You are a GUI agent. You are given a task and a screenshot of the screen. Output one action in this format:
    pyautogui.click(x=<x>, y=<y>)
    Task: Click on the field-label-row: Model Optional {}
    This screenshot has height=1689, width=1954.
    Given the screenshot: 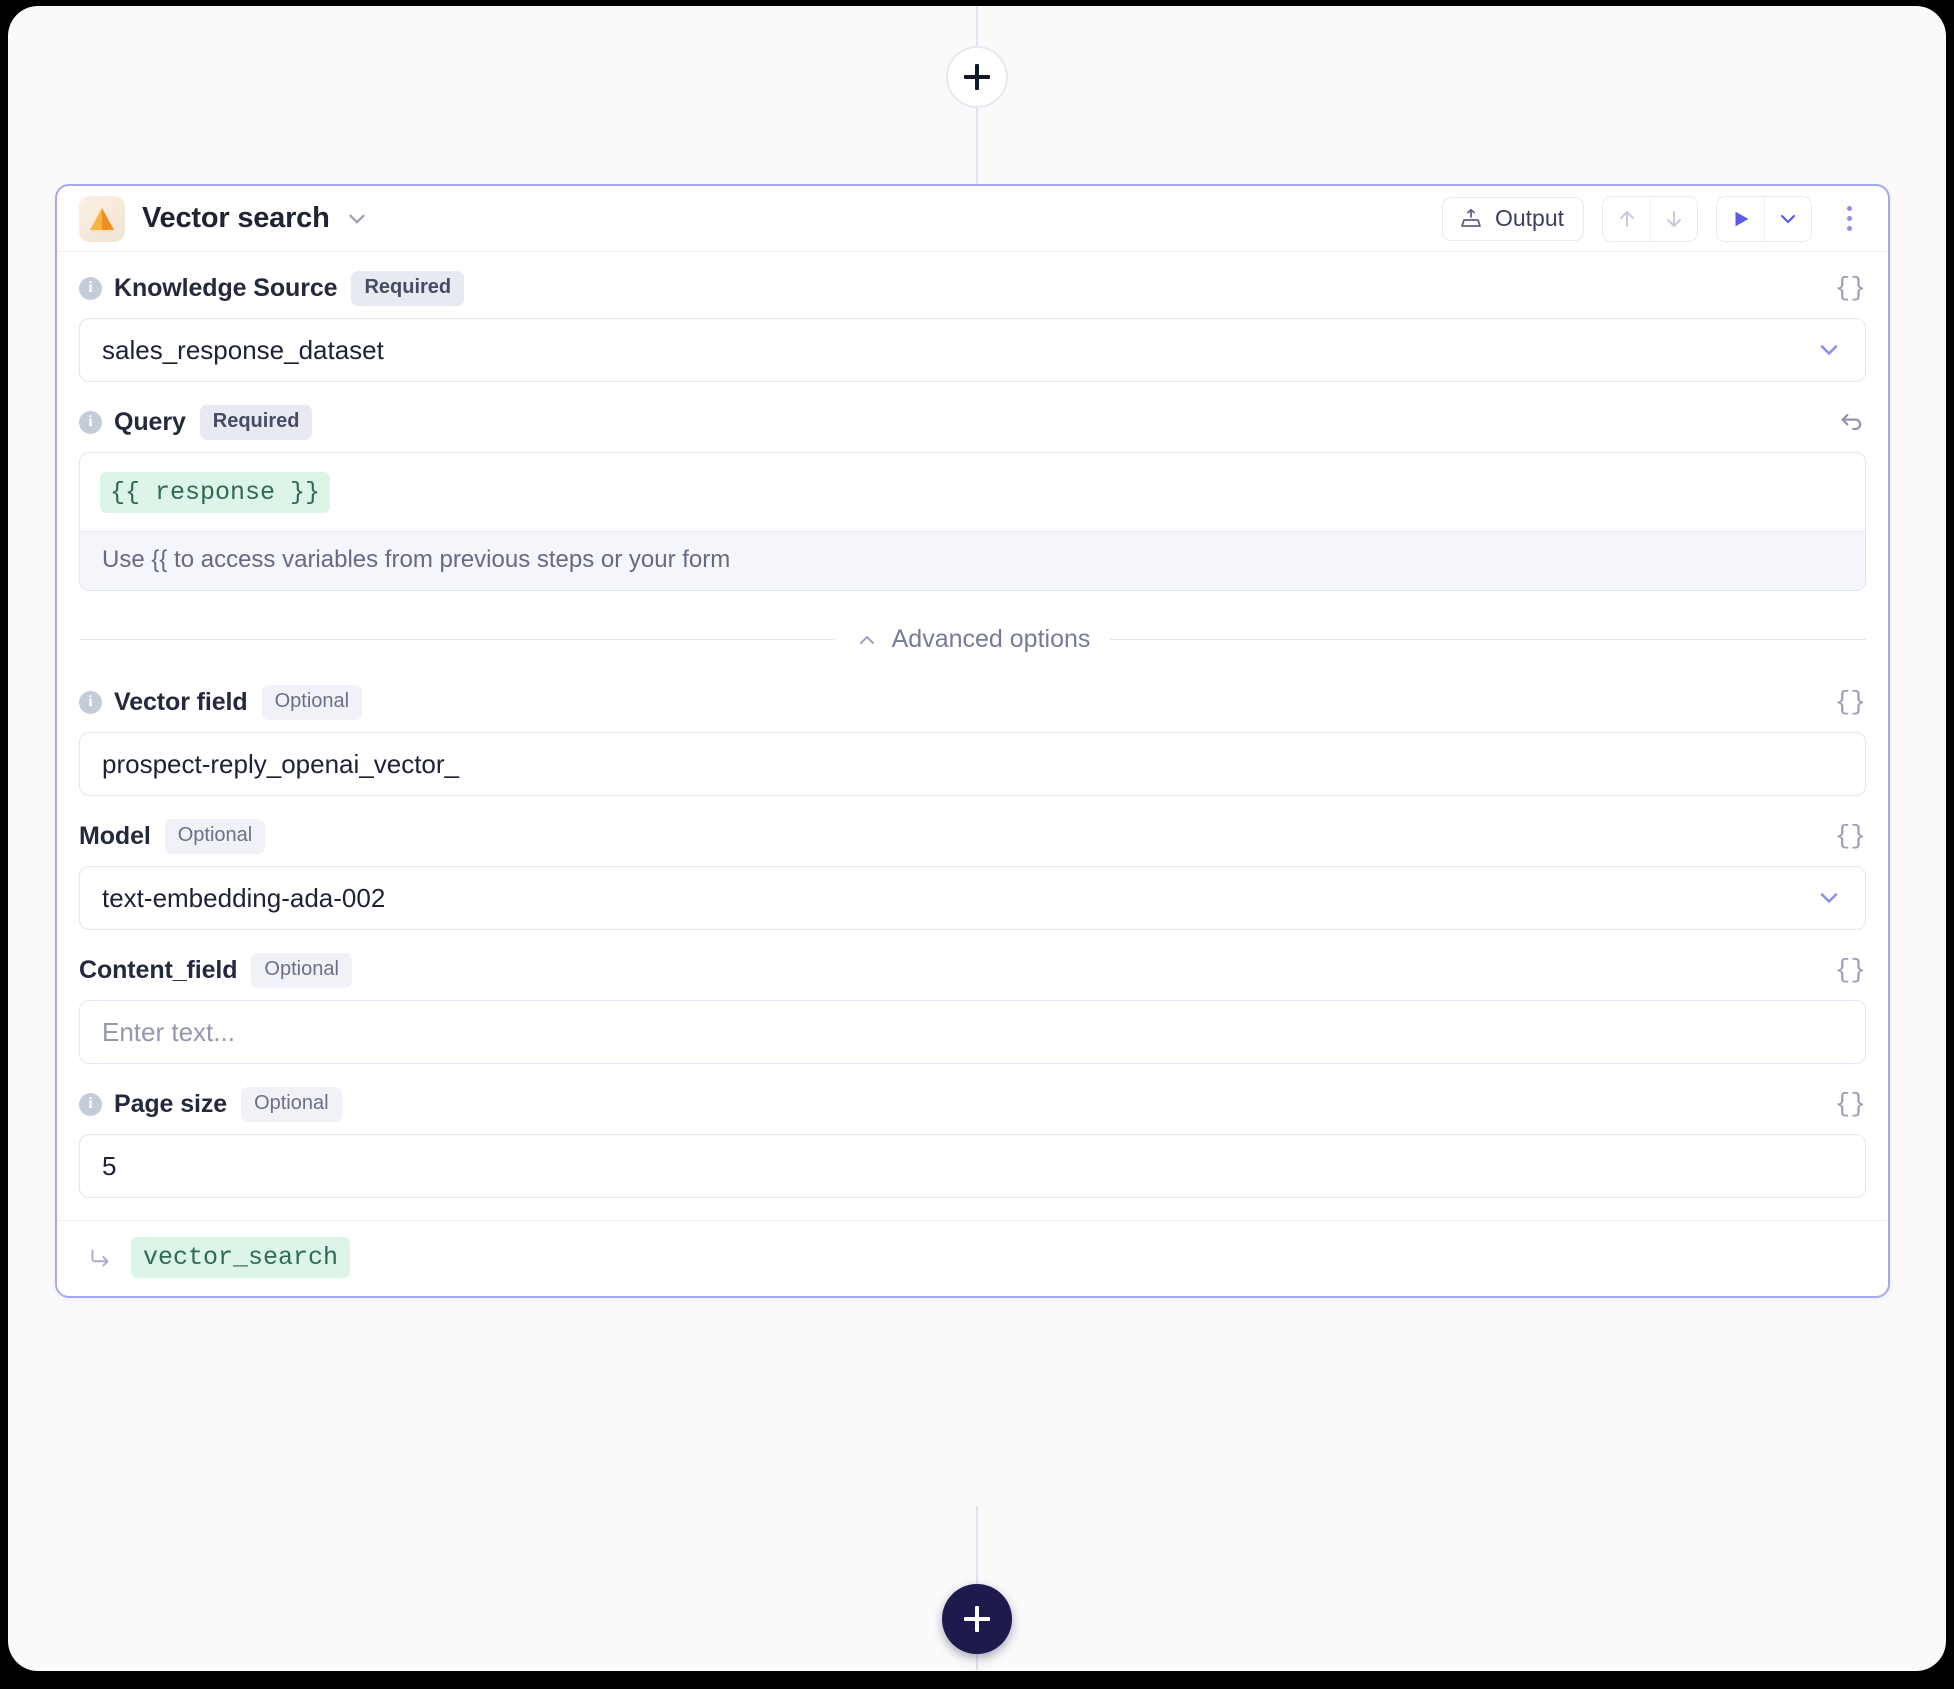 What is the action you would take?
    pyautogui.click(x=972, y=836)
    